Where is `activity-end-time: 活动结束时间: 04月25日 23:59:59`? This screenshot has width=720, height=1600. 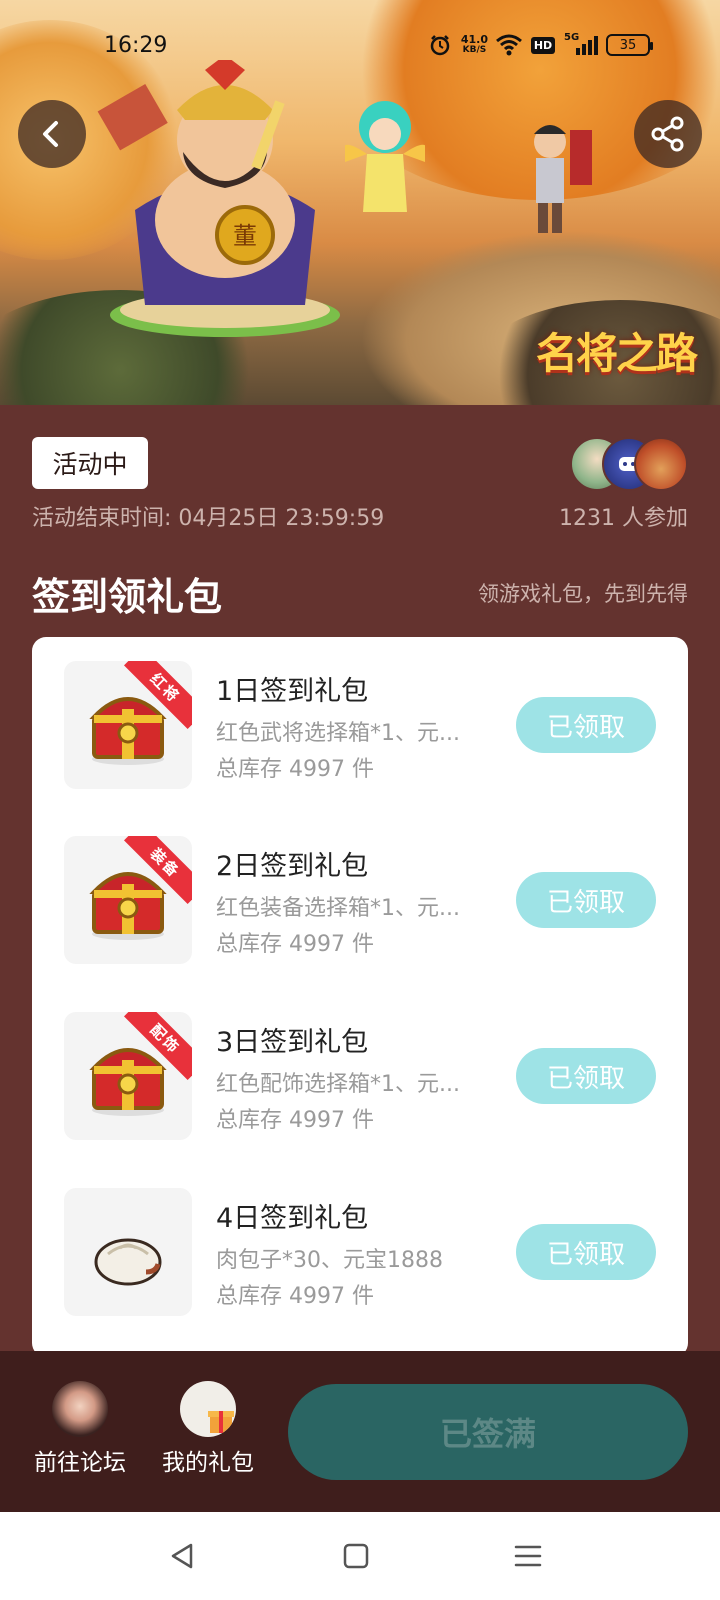 activity-end-time: 活动结束时间: 04月25日 23:59:59 is located at coordinates (208, 518).